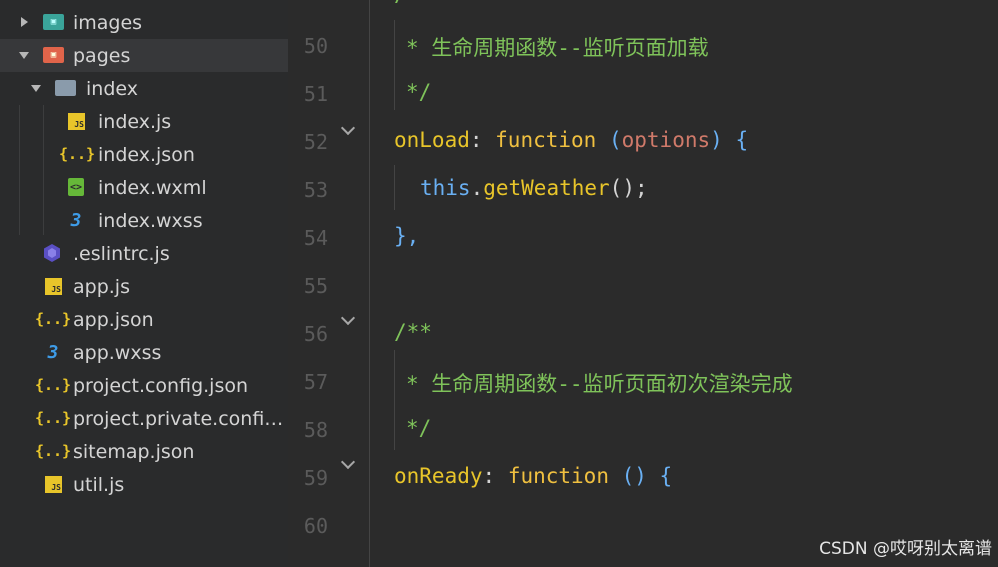  I want to click on code-line-53: this.getWeather();, so click(534, 188).